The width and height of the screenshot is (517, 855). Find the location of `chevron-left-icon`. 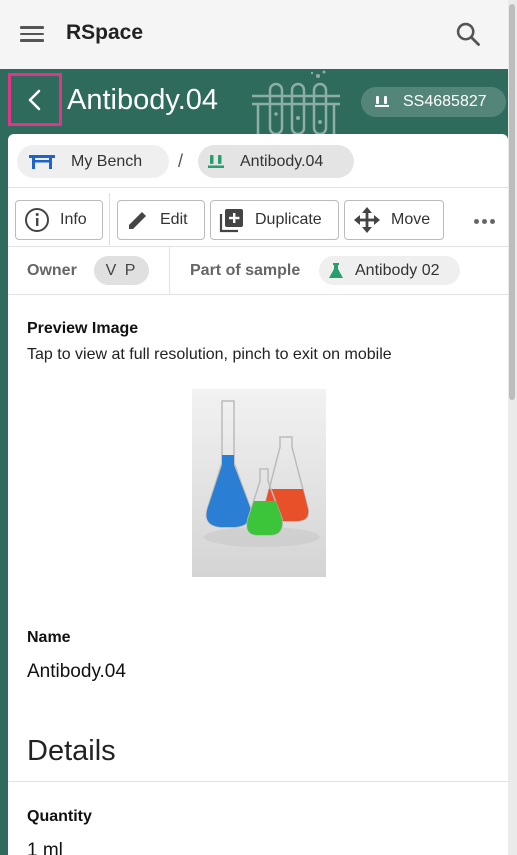

chevron-left-icon is located at coordinates (34, 99).